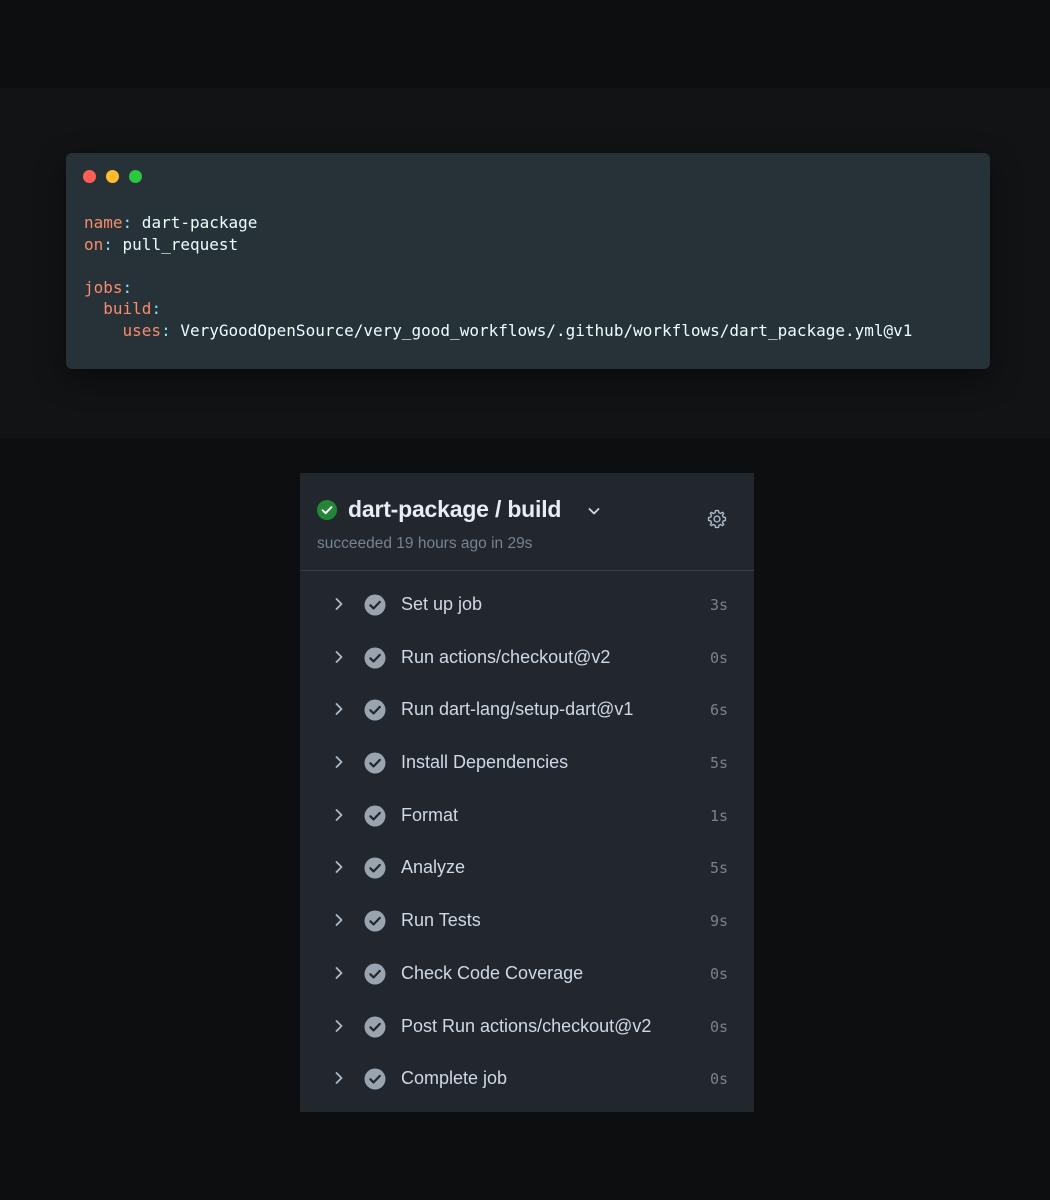 The image size is (1050, 1200). What do you see at coordinates (127, 308) in the screenshot?
I see `code-key: build` at bounding box center [127, 308].